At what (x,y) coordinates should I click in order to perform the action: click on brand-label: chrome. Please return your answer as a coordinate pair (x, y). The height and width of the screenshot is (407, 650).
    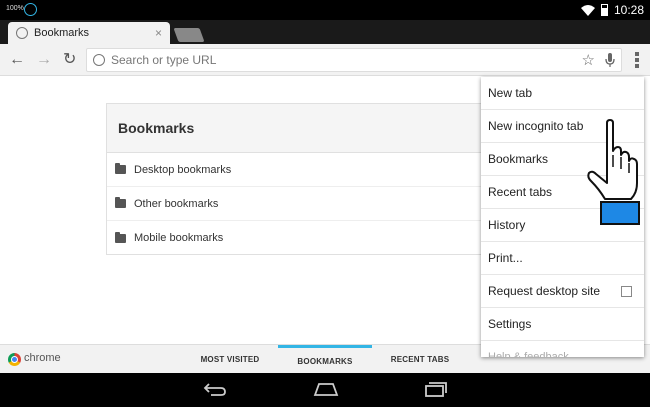
    Looking at the image, I should click on (42, 358).